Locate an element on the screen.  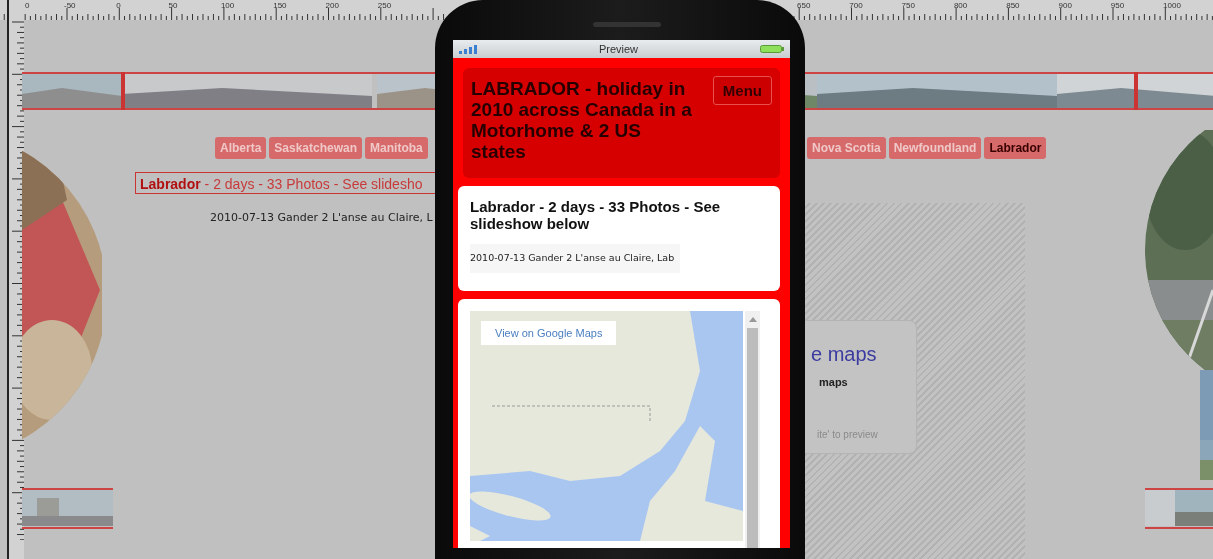
preview-hint: ite' to preview is located at coordinates (847, 434).